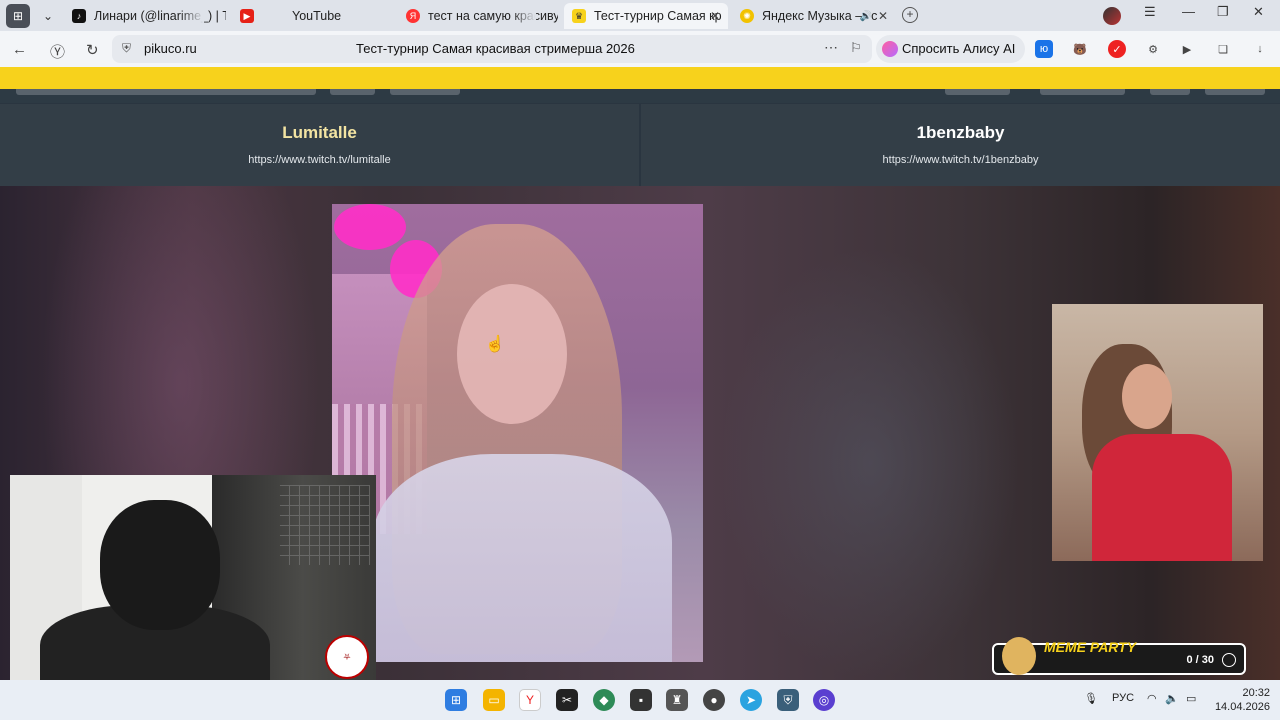 Image resolution: width=1280 pixels, height=720 pixels. Describe the element at coordinates (1223, 49) in the screenshot. I see `collections-icon: ❏` at that location.